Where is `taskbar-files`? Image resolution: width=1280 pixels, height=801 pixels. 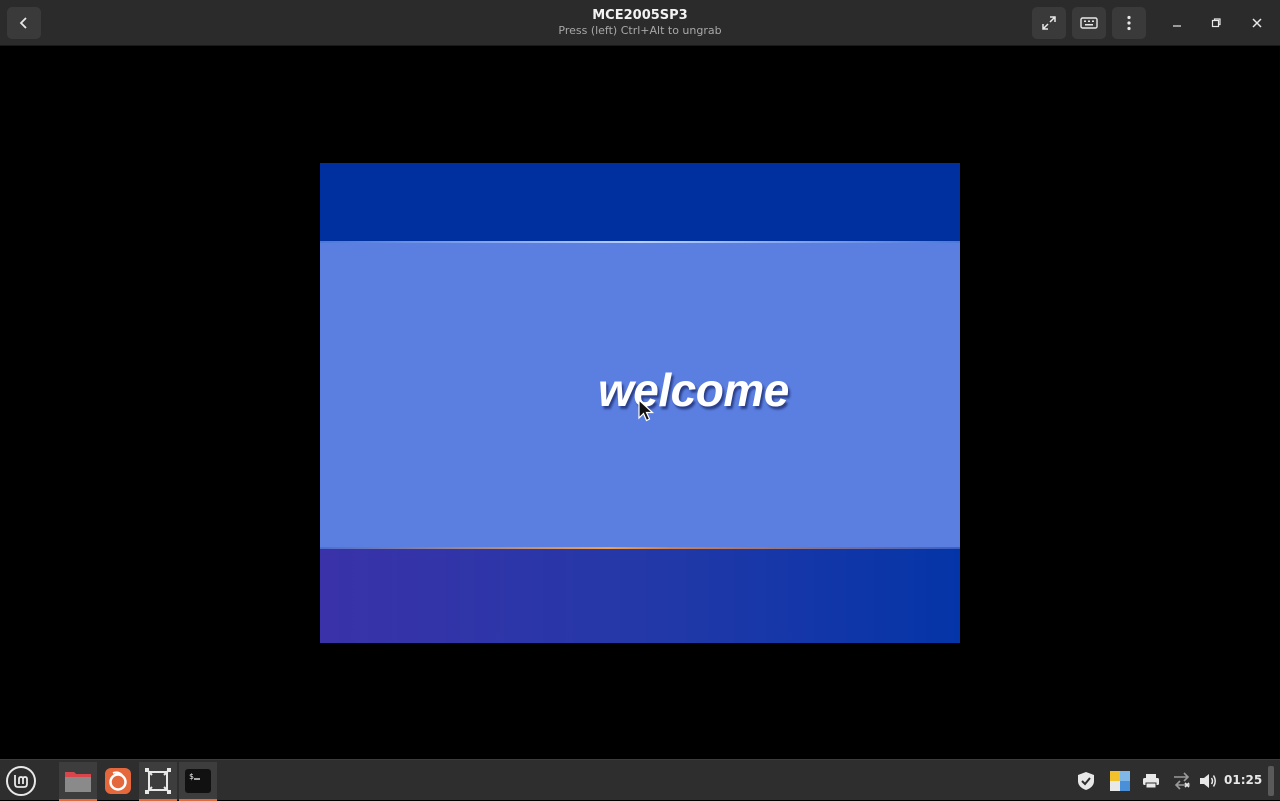
taskbar-files is located at coordinates (78, 781).